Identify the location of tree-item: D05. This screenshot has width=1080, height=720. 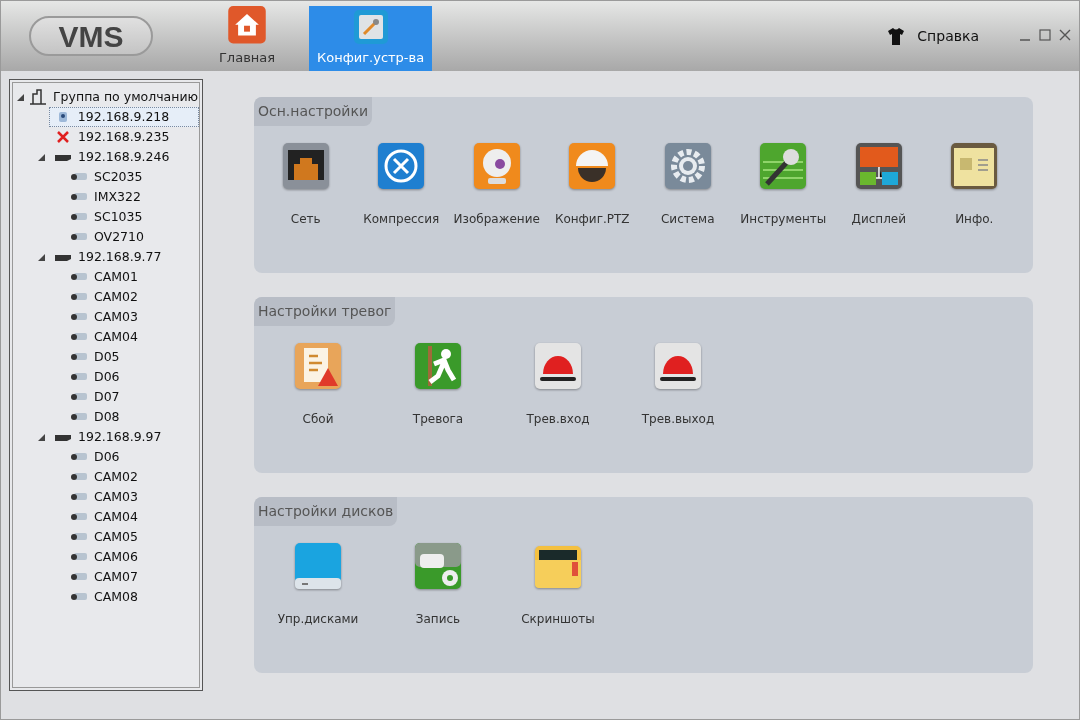
(95, 357).